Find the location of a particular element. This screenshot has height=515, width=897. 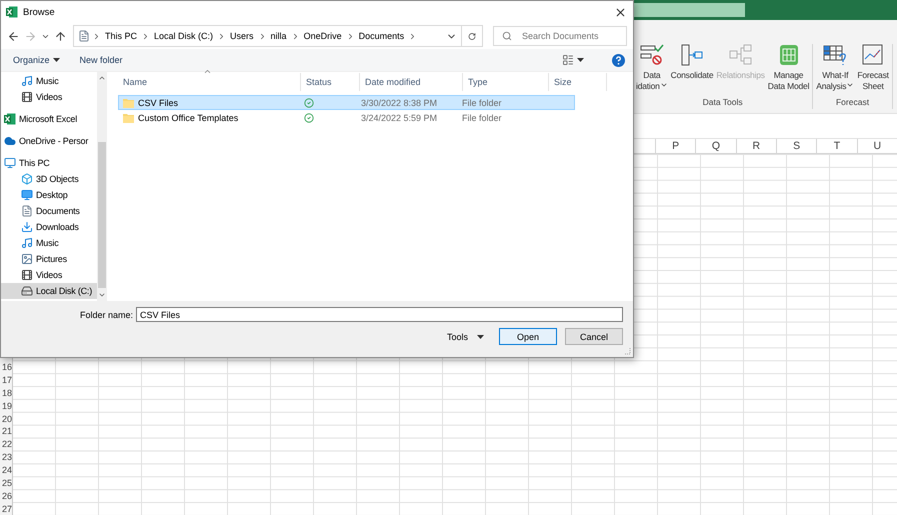

breadcrumb-item: Documents is located at coordinates (381, 36).